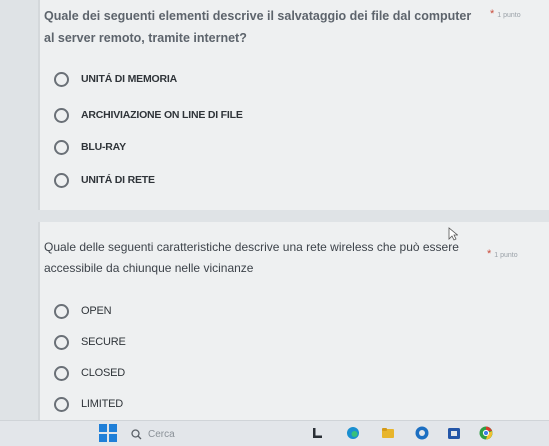 The image size is (549, 446). I want to click on option-blu-ray: BLU-RAY, so click(90, 147).